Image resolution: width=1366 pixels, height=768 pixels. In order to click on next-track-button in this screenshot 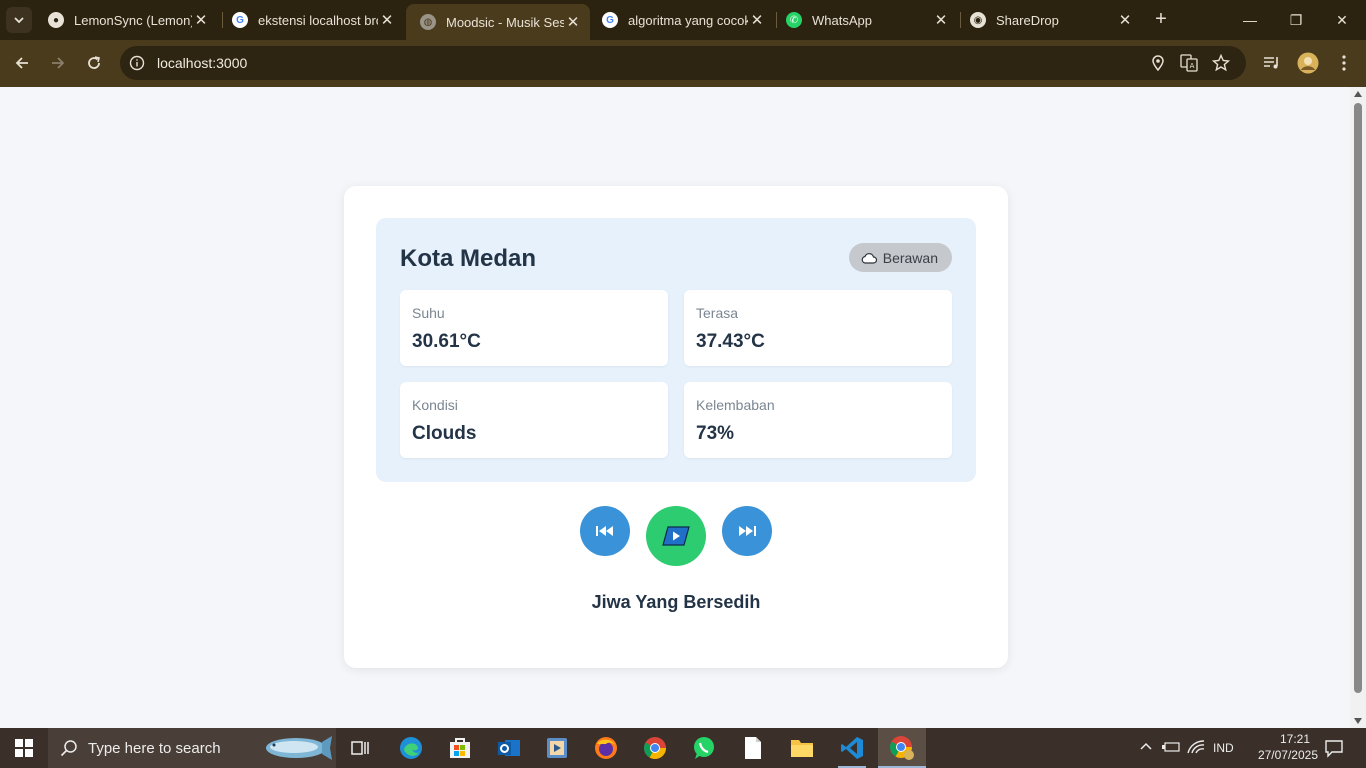, I will do `click(747, 531)`.